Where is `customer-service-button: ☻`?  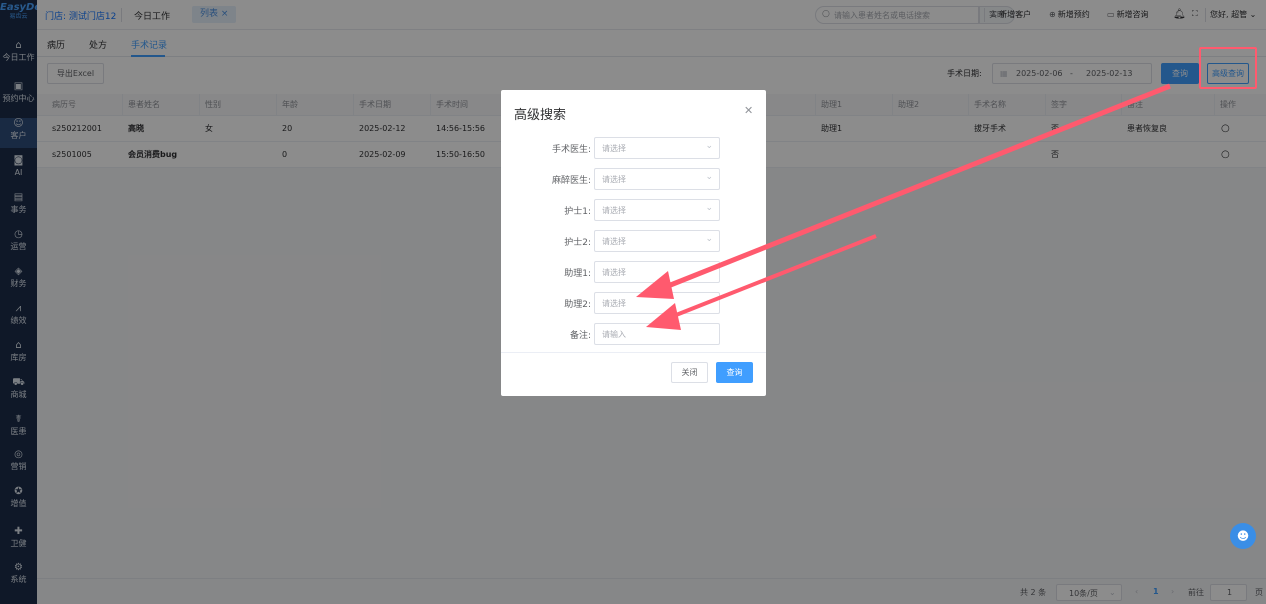
customer-service-button: ☻ is located at coordinates (1243, 536).